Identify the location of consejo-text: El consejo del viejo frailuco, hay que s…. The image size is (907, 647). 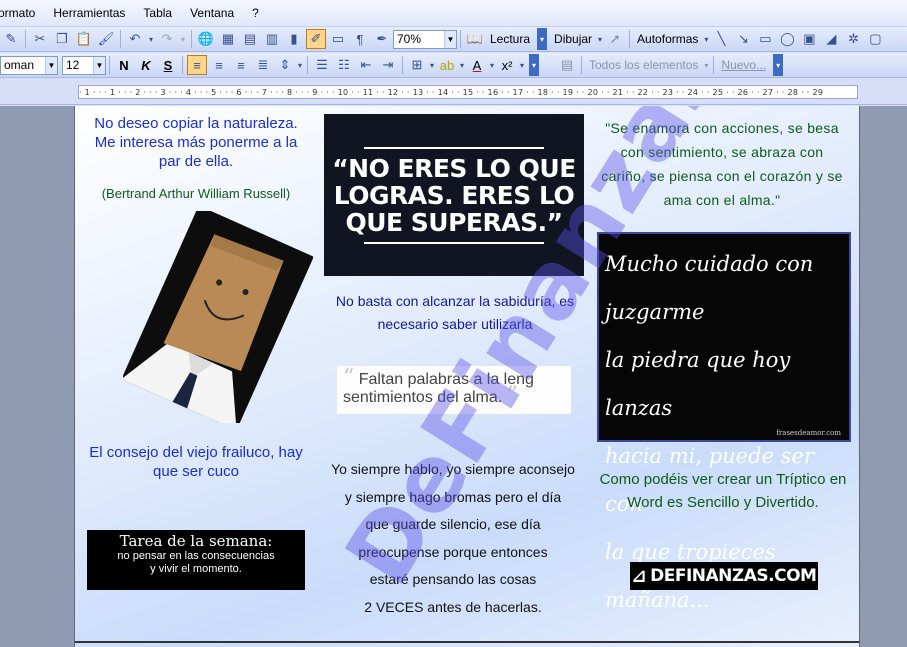
(196, 462).